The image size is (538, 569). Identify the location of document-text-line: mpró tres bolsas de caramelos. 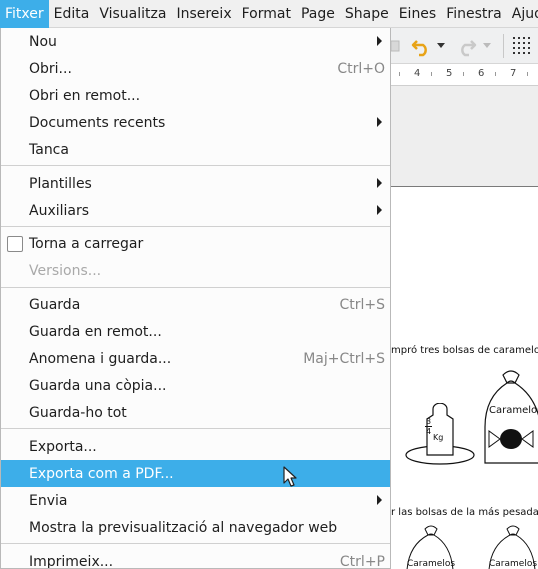
(464, 350).